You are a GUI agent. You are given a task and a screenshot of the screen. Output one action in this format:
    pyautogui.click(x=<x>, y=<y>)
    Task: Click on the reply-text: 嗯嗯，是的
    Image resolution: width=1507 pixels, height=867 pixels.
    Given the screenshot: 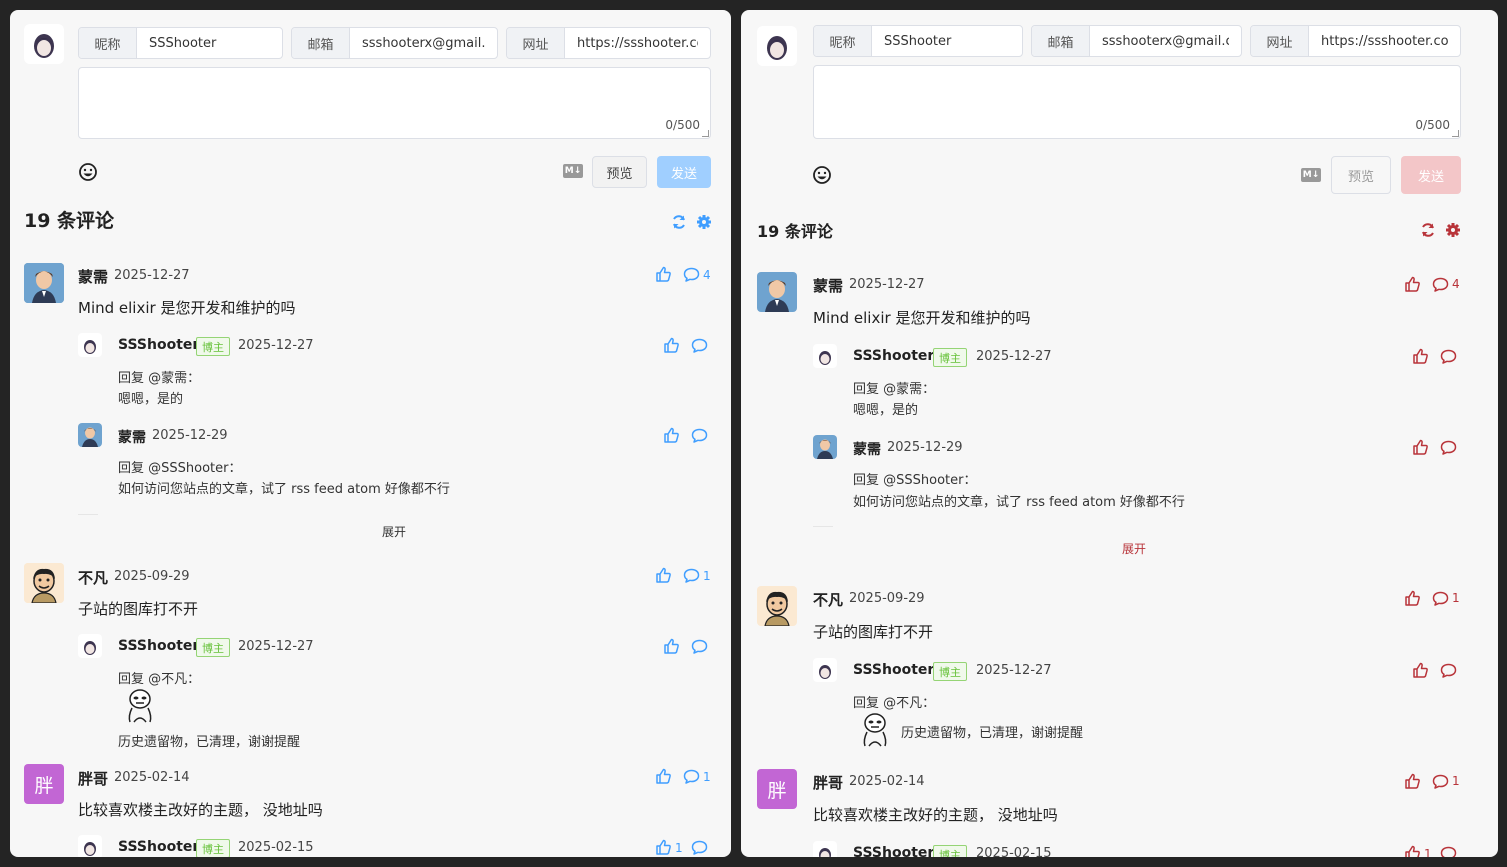 What is the action you would take?
    pyautogui.click(x=886, y=410)
    